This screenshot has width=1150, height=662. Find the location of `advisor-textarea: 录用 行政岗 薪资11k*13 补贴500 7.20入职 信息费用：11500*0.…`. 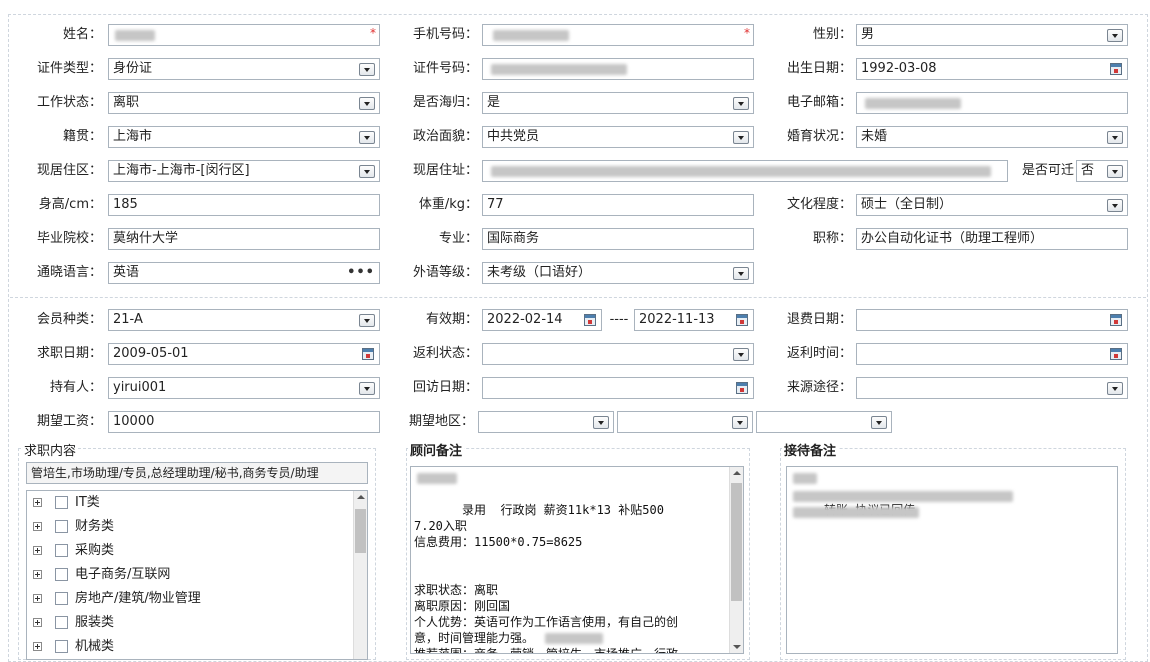

advisor-textarea: 录用 行政岗 薪资11k*13 补贴500 7.20入职 信息费用：11500*0.… is located at coordinates (577, 560).